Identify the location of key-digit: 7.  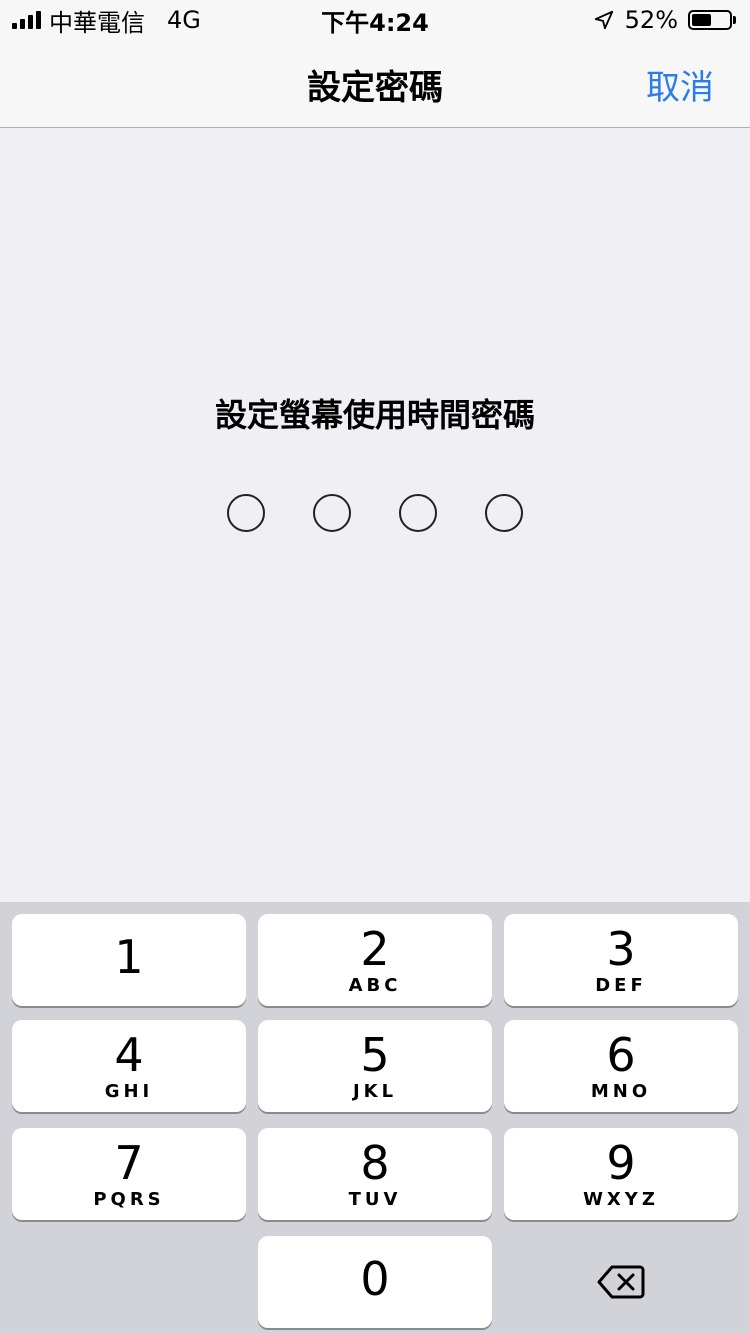
(129, 1162).